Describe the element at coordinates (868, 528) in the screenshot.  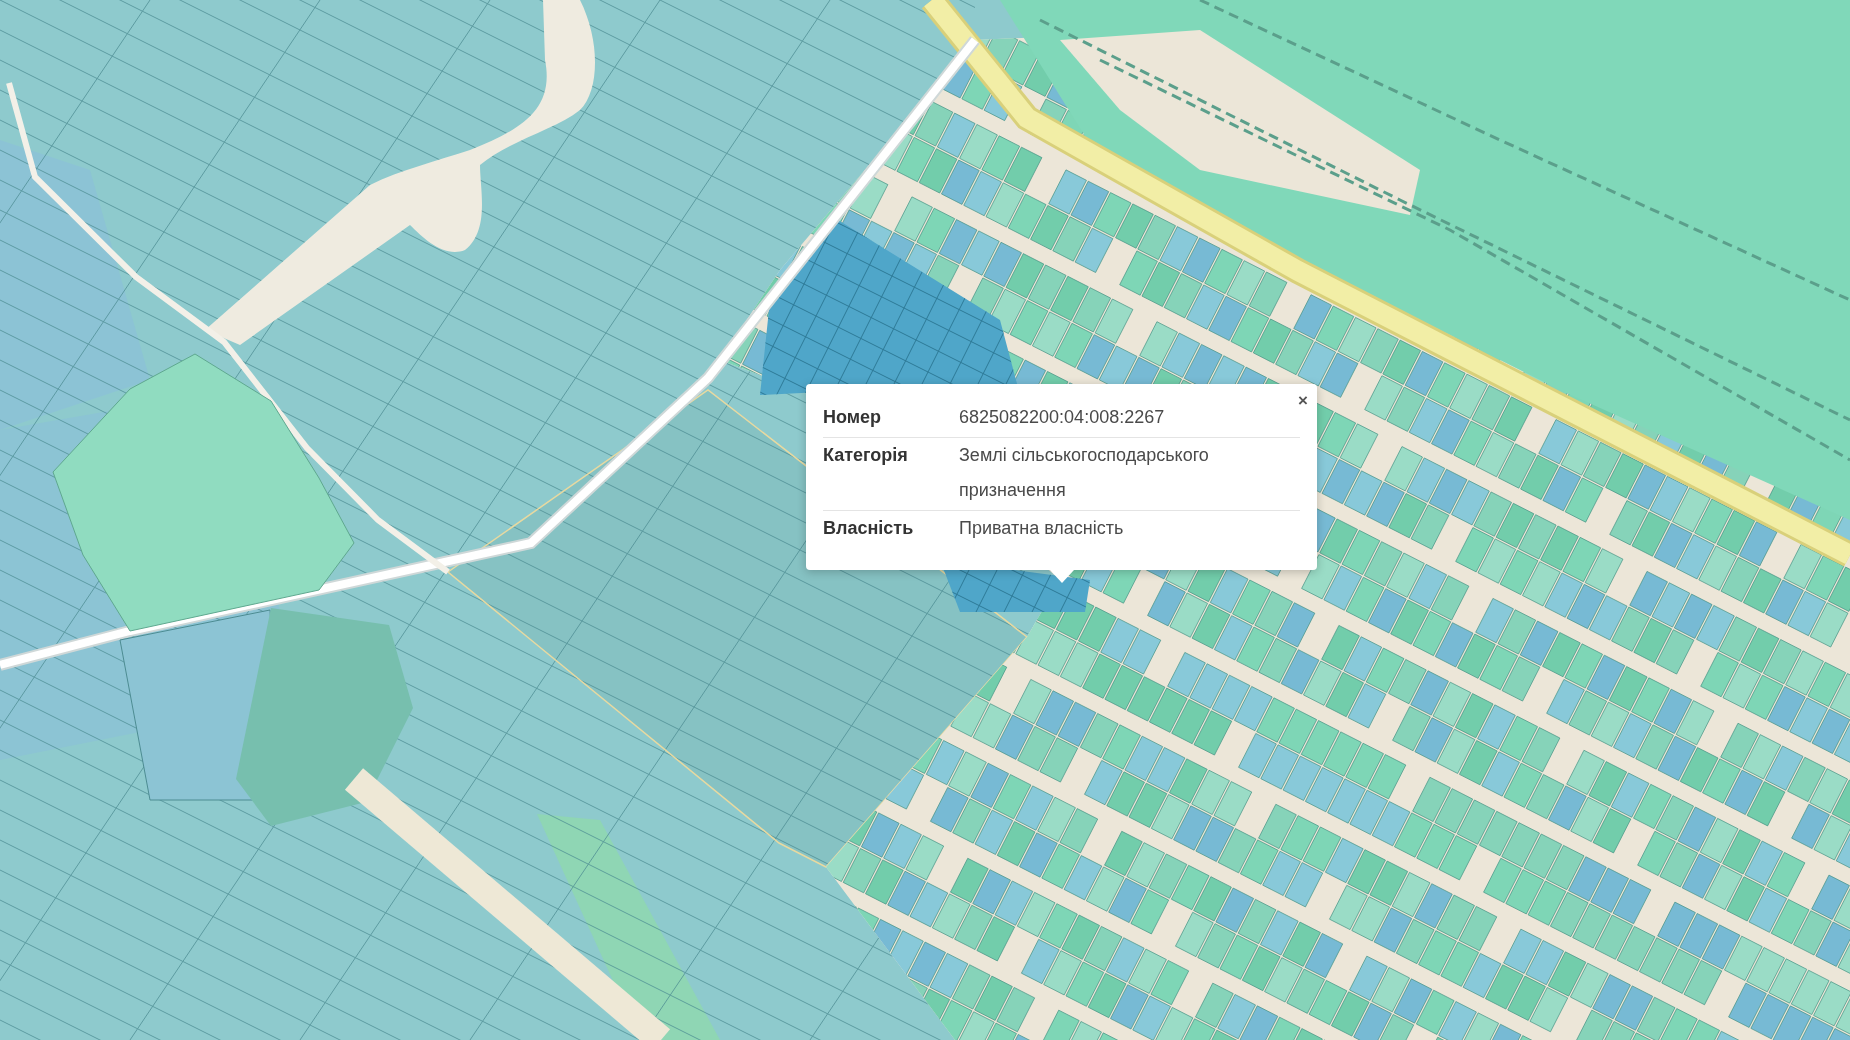
I see `field-label: Власність` at that location.